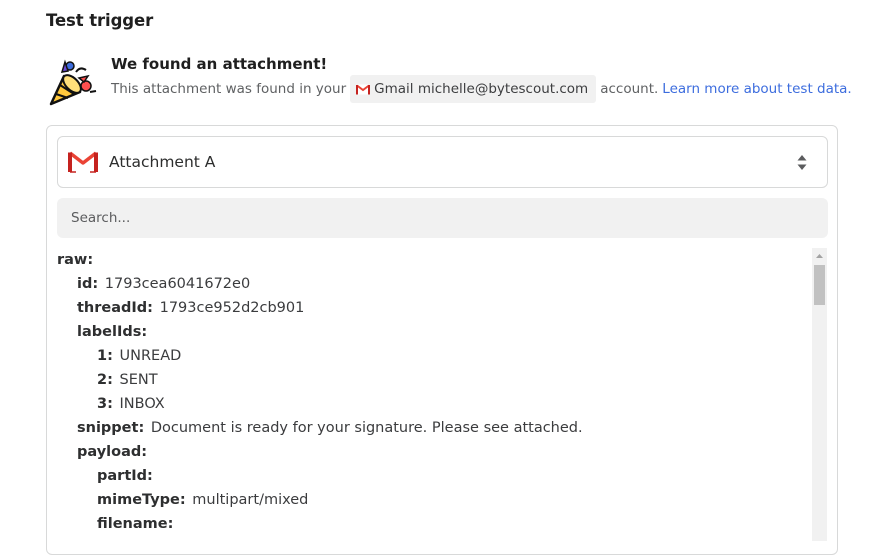 Image resolution: width=885 pixels, height=555 pixels. Describe the element at coordinates (432, 524) in the screenshot. I see `tree-row: filename:` at that location.